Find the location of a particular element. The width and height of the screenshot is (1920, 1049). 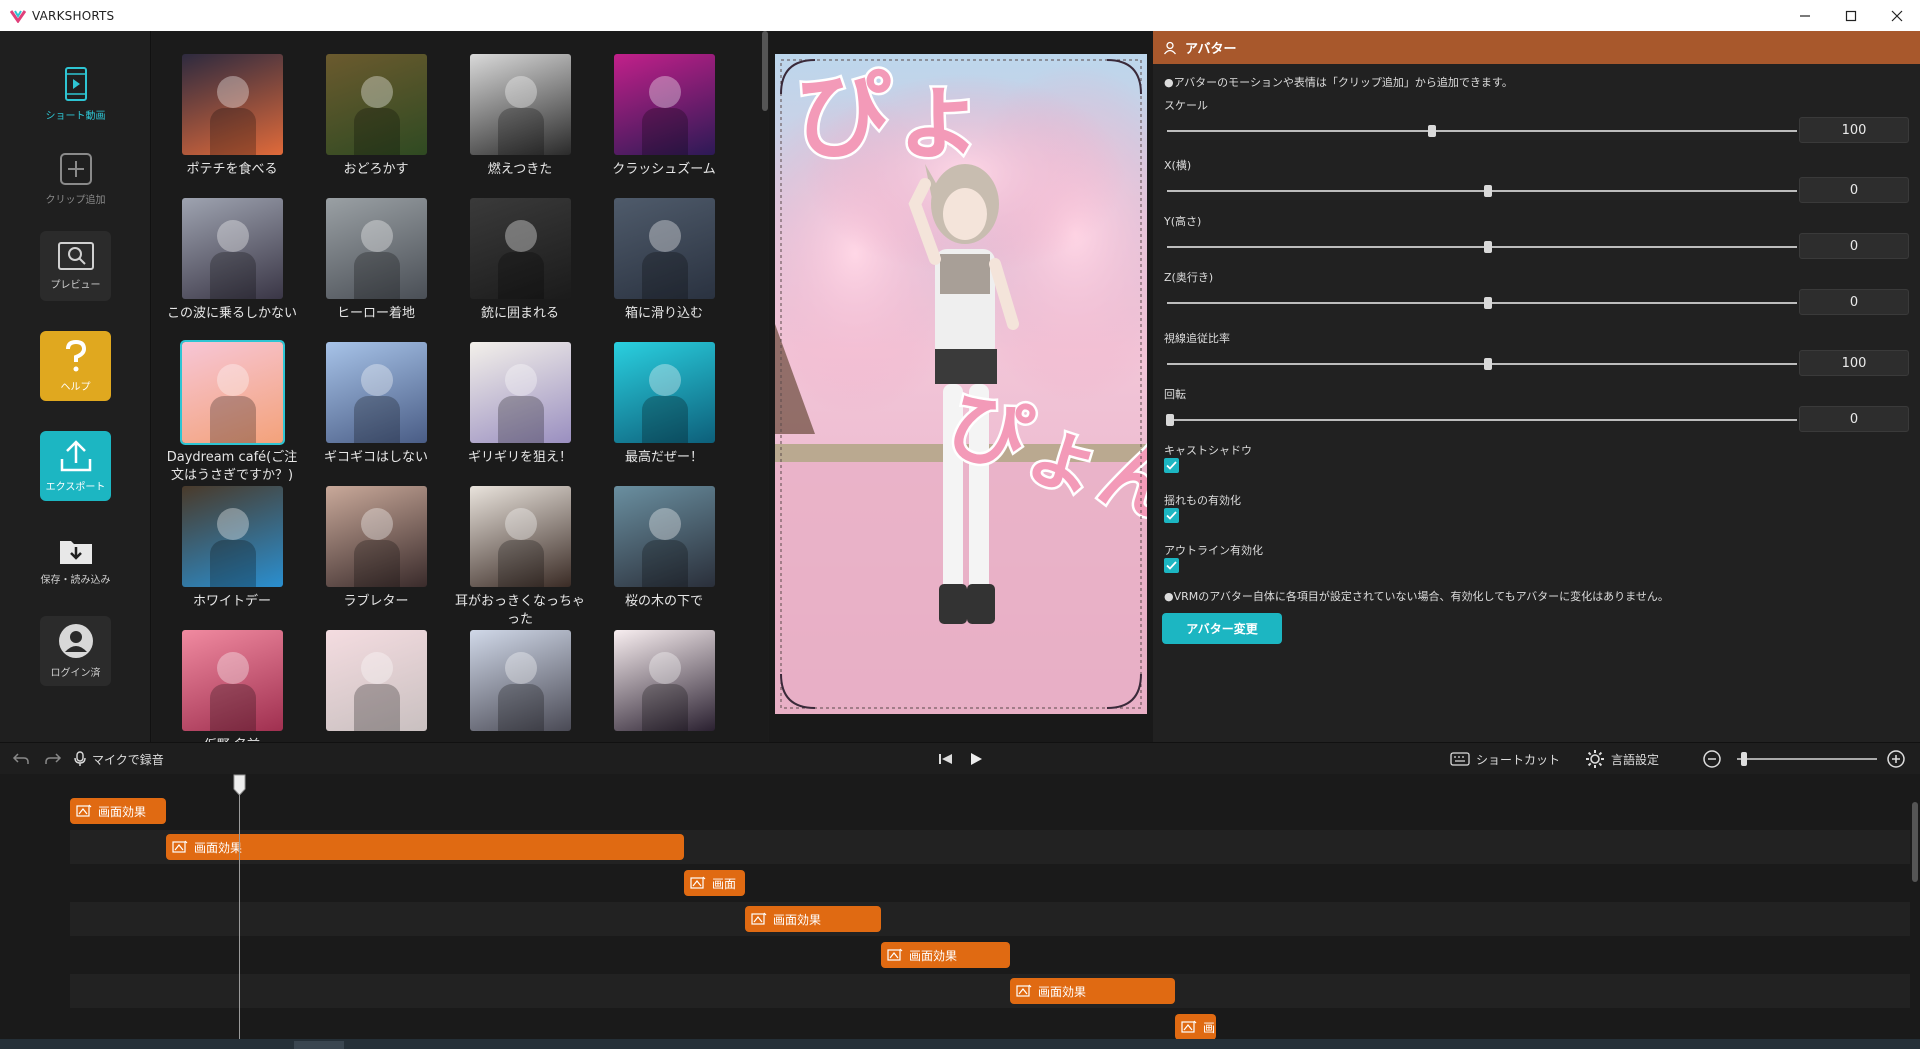

play-icon is located at coordinates (976, 759).